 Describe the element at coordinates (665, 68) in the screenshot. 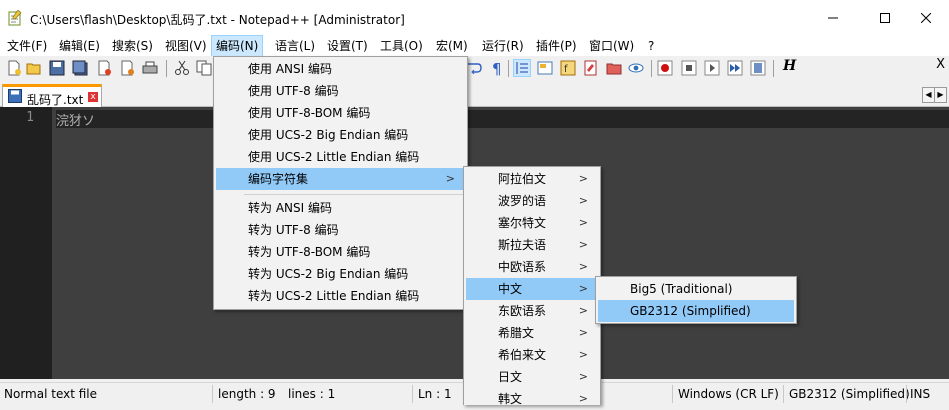

I see `record-macro-icon` at that location.